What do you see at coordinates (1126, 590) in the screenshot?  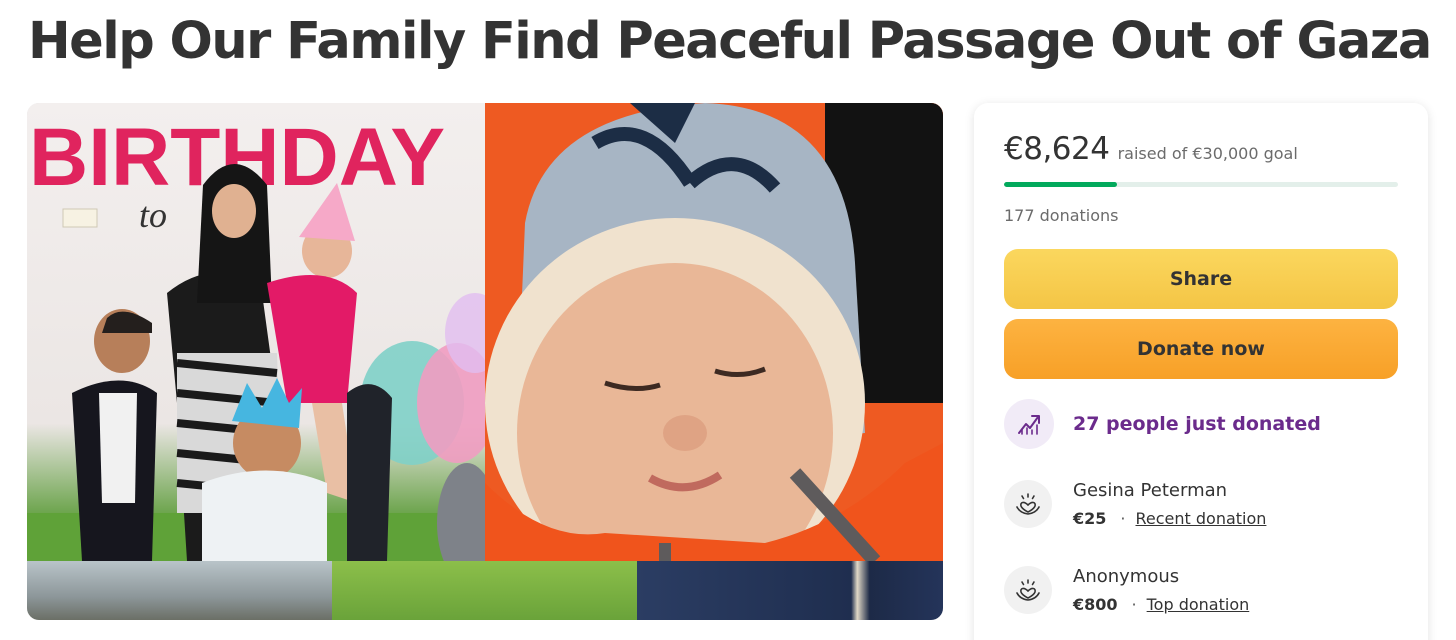 I see `donor-list-item: Anonymous €800 · Top donation` at bounding box center [1126, 590].